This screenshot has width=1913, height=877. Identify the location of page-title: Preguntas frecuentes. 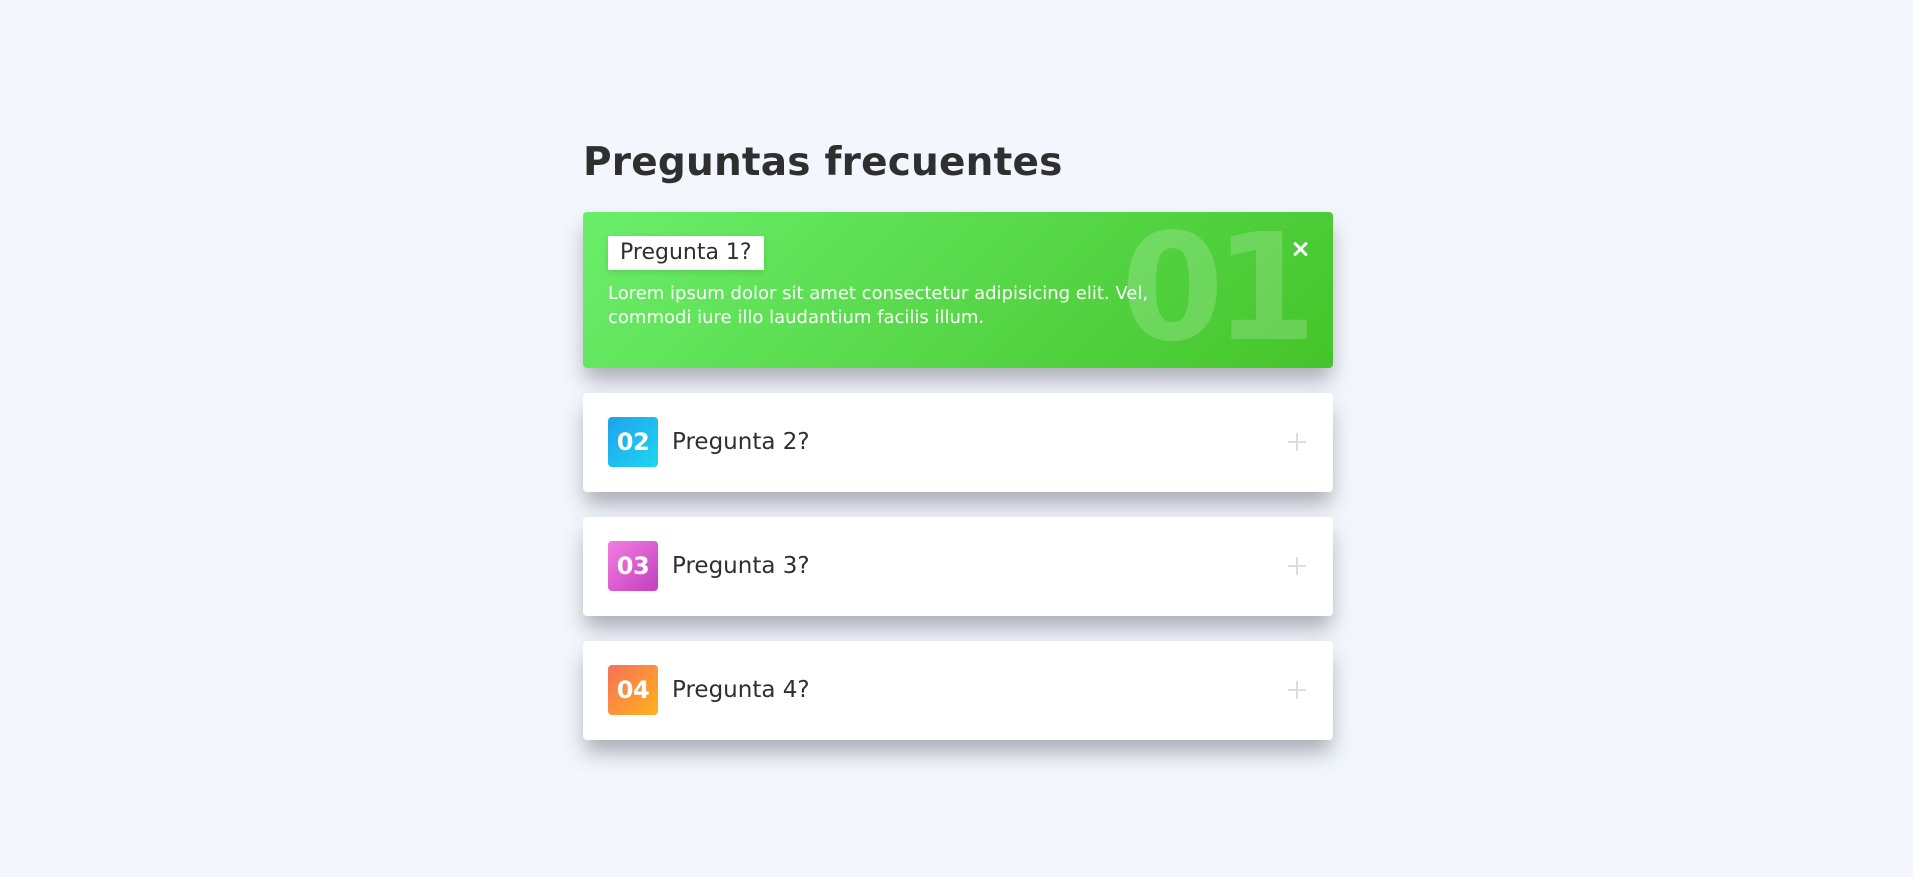
(823, 162).